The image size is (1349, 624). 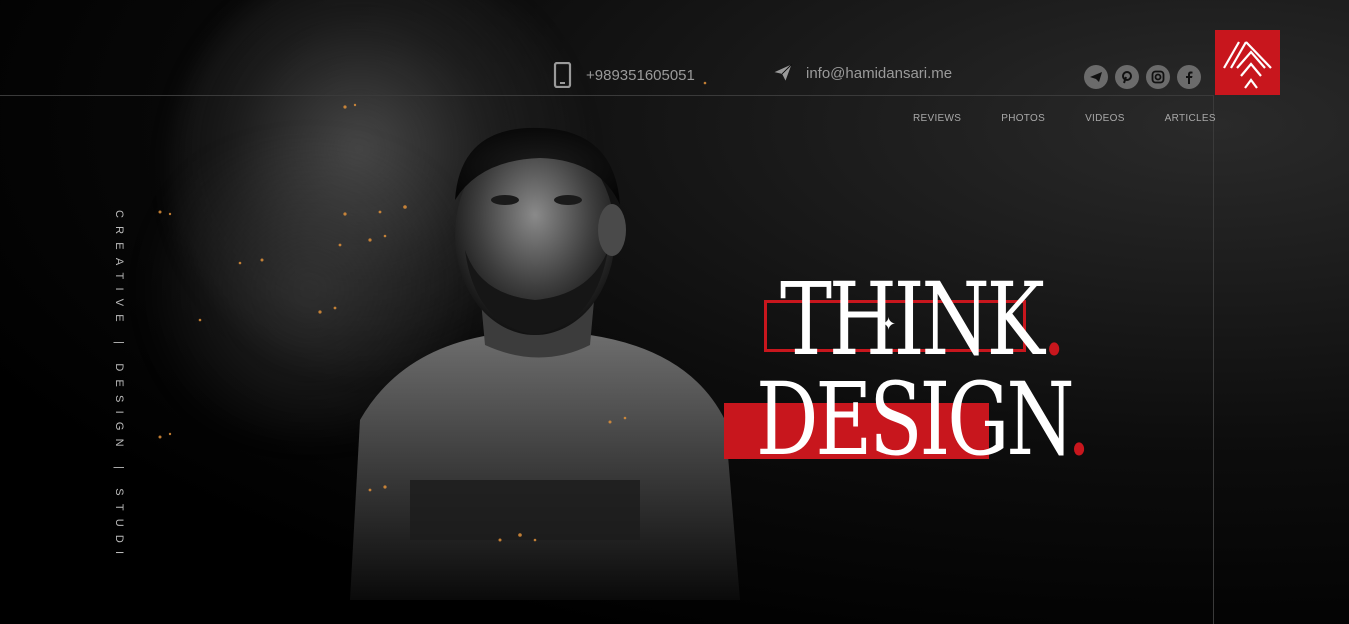 I want to click on instagram-icon, so click(x=1158, y=77).